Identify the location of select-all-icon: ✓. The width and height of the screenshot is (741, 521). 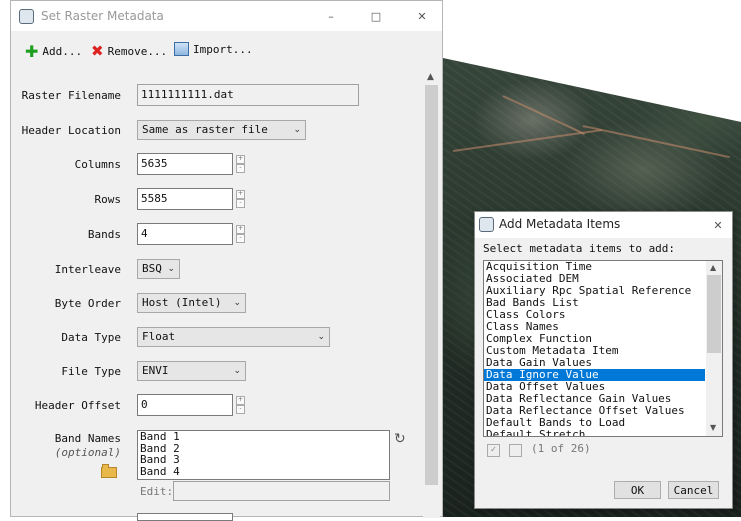
(493, 450).